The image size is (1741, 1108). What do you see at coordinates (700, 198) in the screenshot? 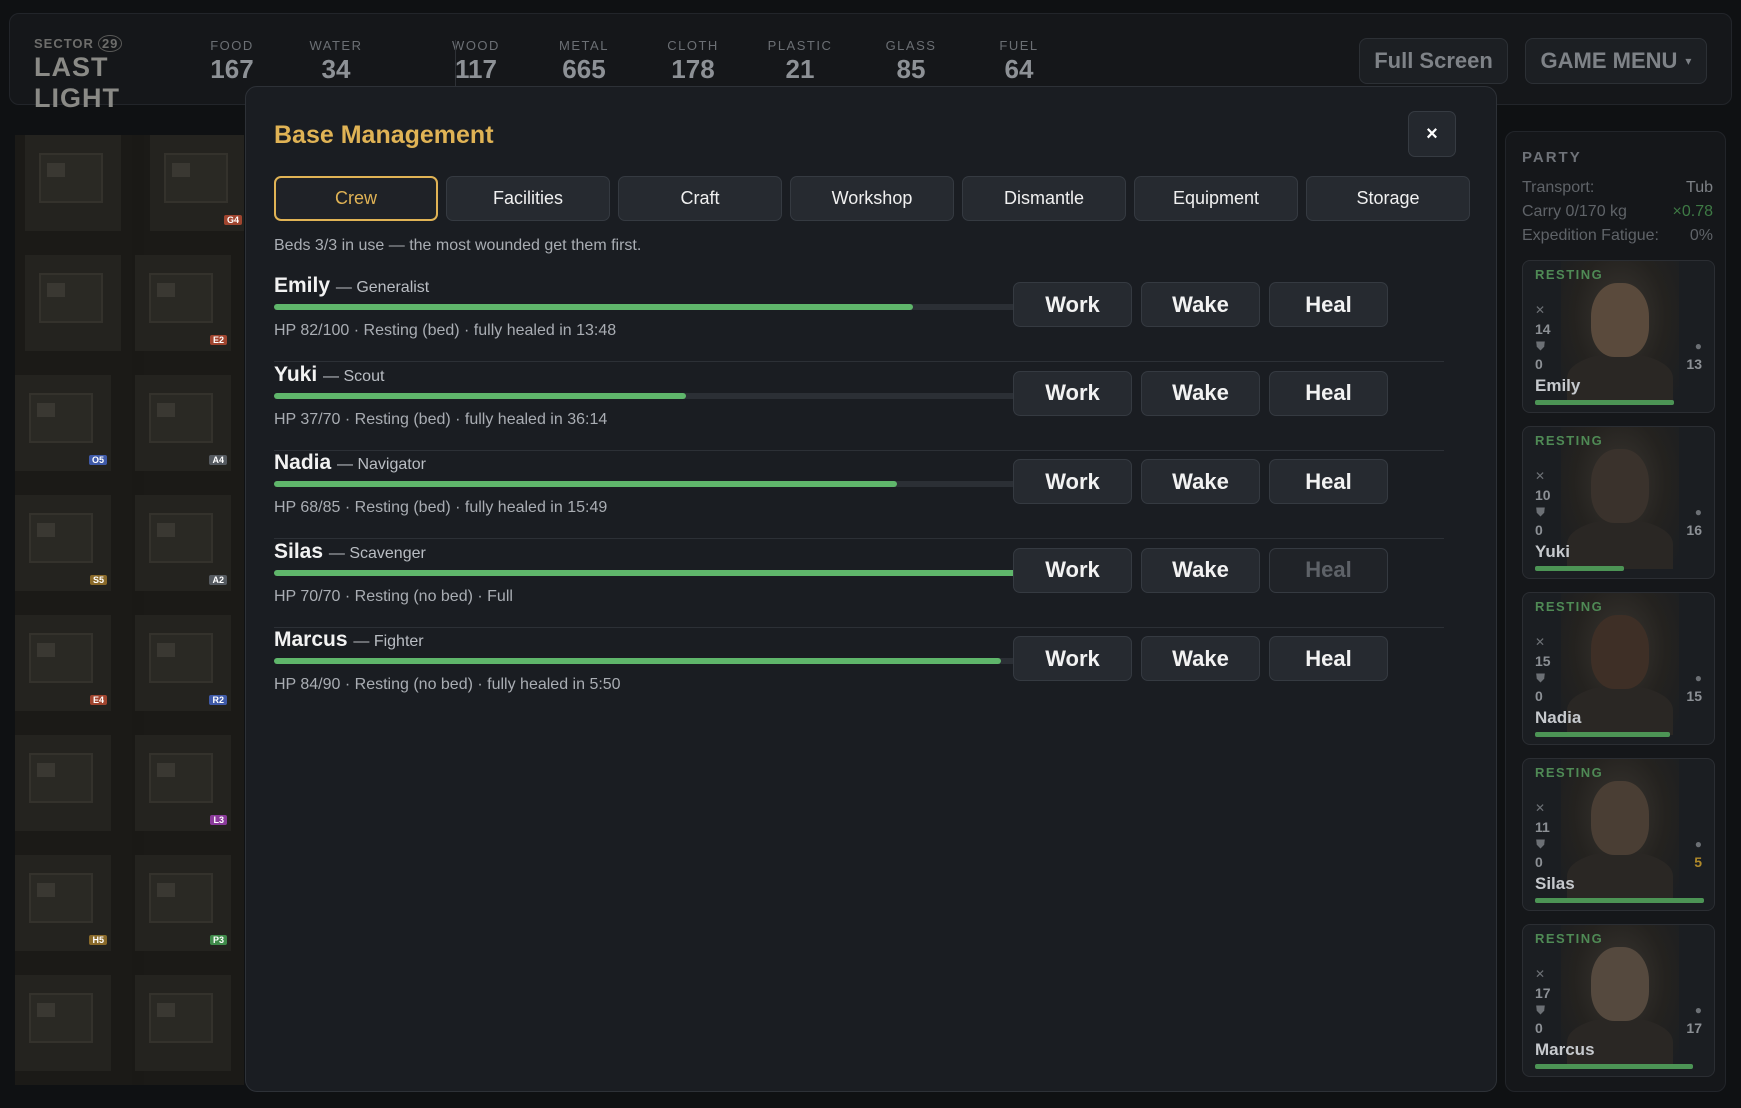
I see `tab-craft: Craft` at bounding box center [700, 198].